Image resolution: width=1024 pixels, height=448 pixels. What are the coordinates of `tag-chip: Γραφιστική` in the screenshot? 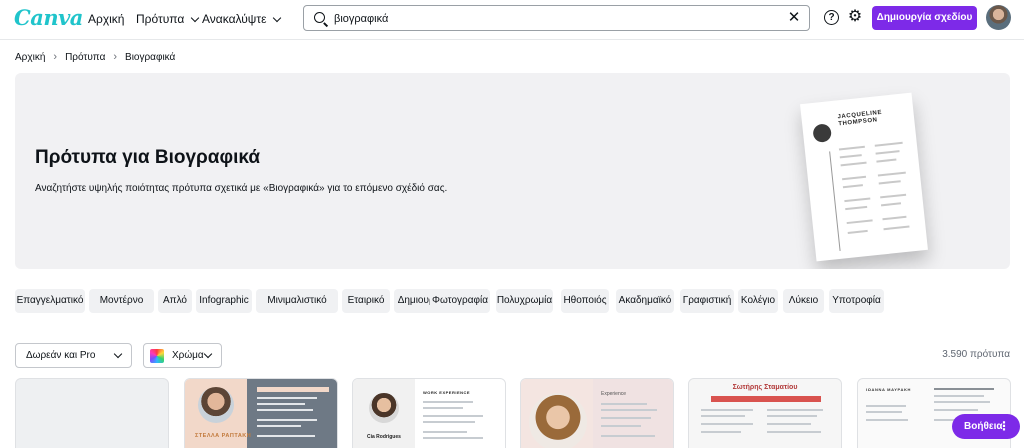 It's located at (707, 301).